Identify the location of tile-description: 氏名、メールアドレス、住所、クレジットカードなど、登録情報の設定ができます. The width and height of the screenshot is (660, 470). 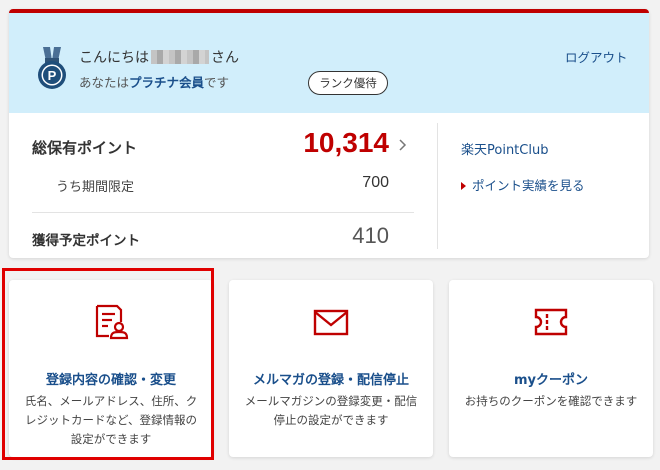
(111, 420).